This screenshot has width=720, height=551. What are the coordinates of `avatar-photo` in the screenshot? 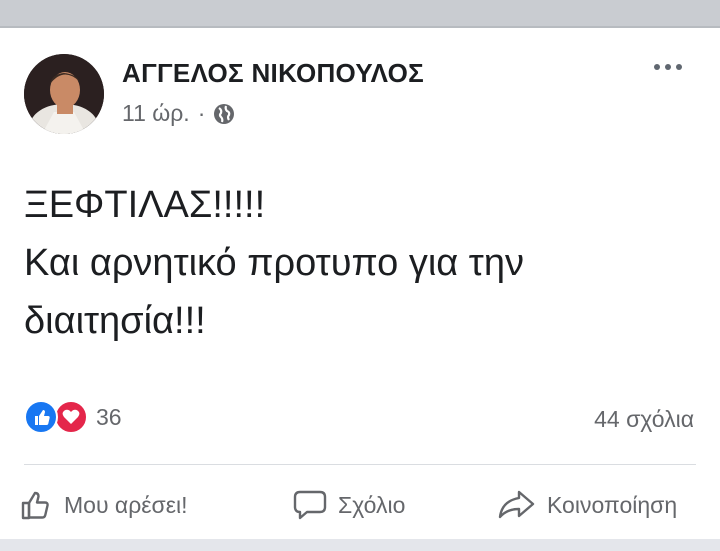 It's located at (64, 94).